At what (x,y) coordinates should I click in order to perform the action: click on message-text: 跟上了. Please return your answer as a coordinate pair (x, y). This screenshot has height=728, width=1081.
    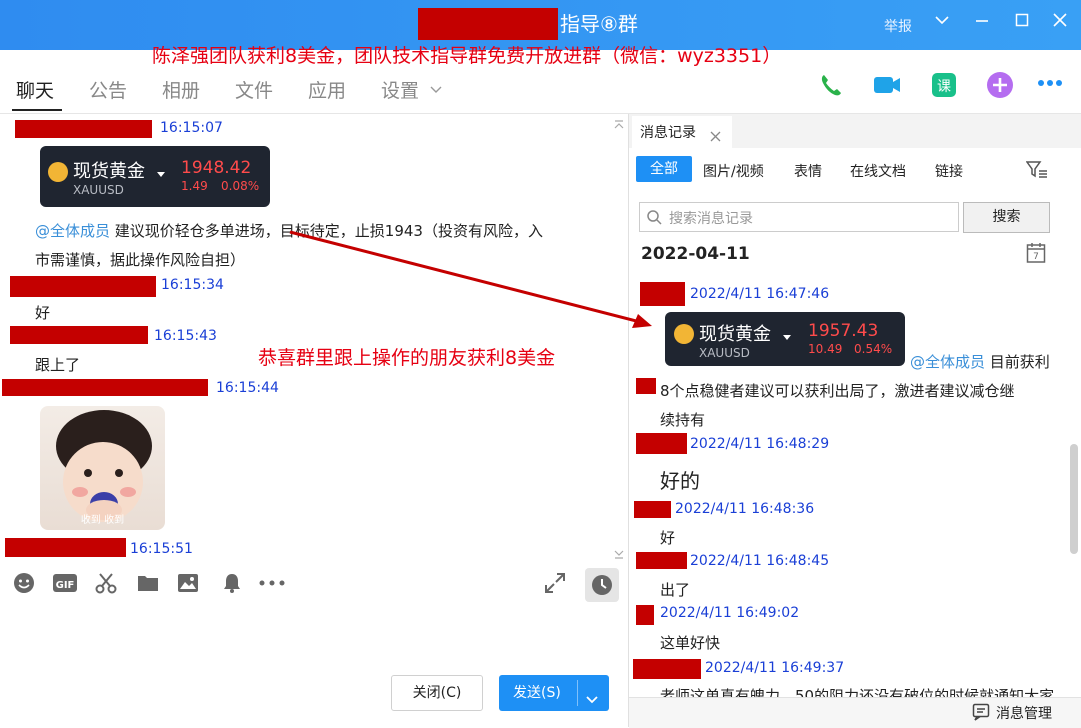
    Looking at the image, I should click on (58, 365).